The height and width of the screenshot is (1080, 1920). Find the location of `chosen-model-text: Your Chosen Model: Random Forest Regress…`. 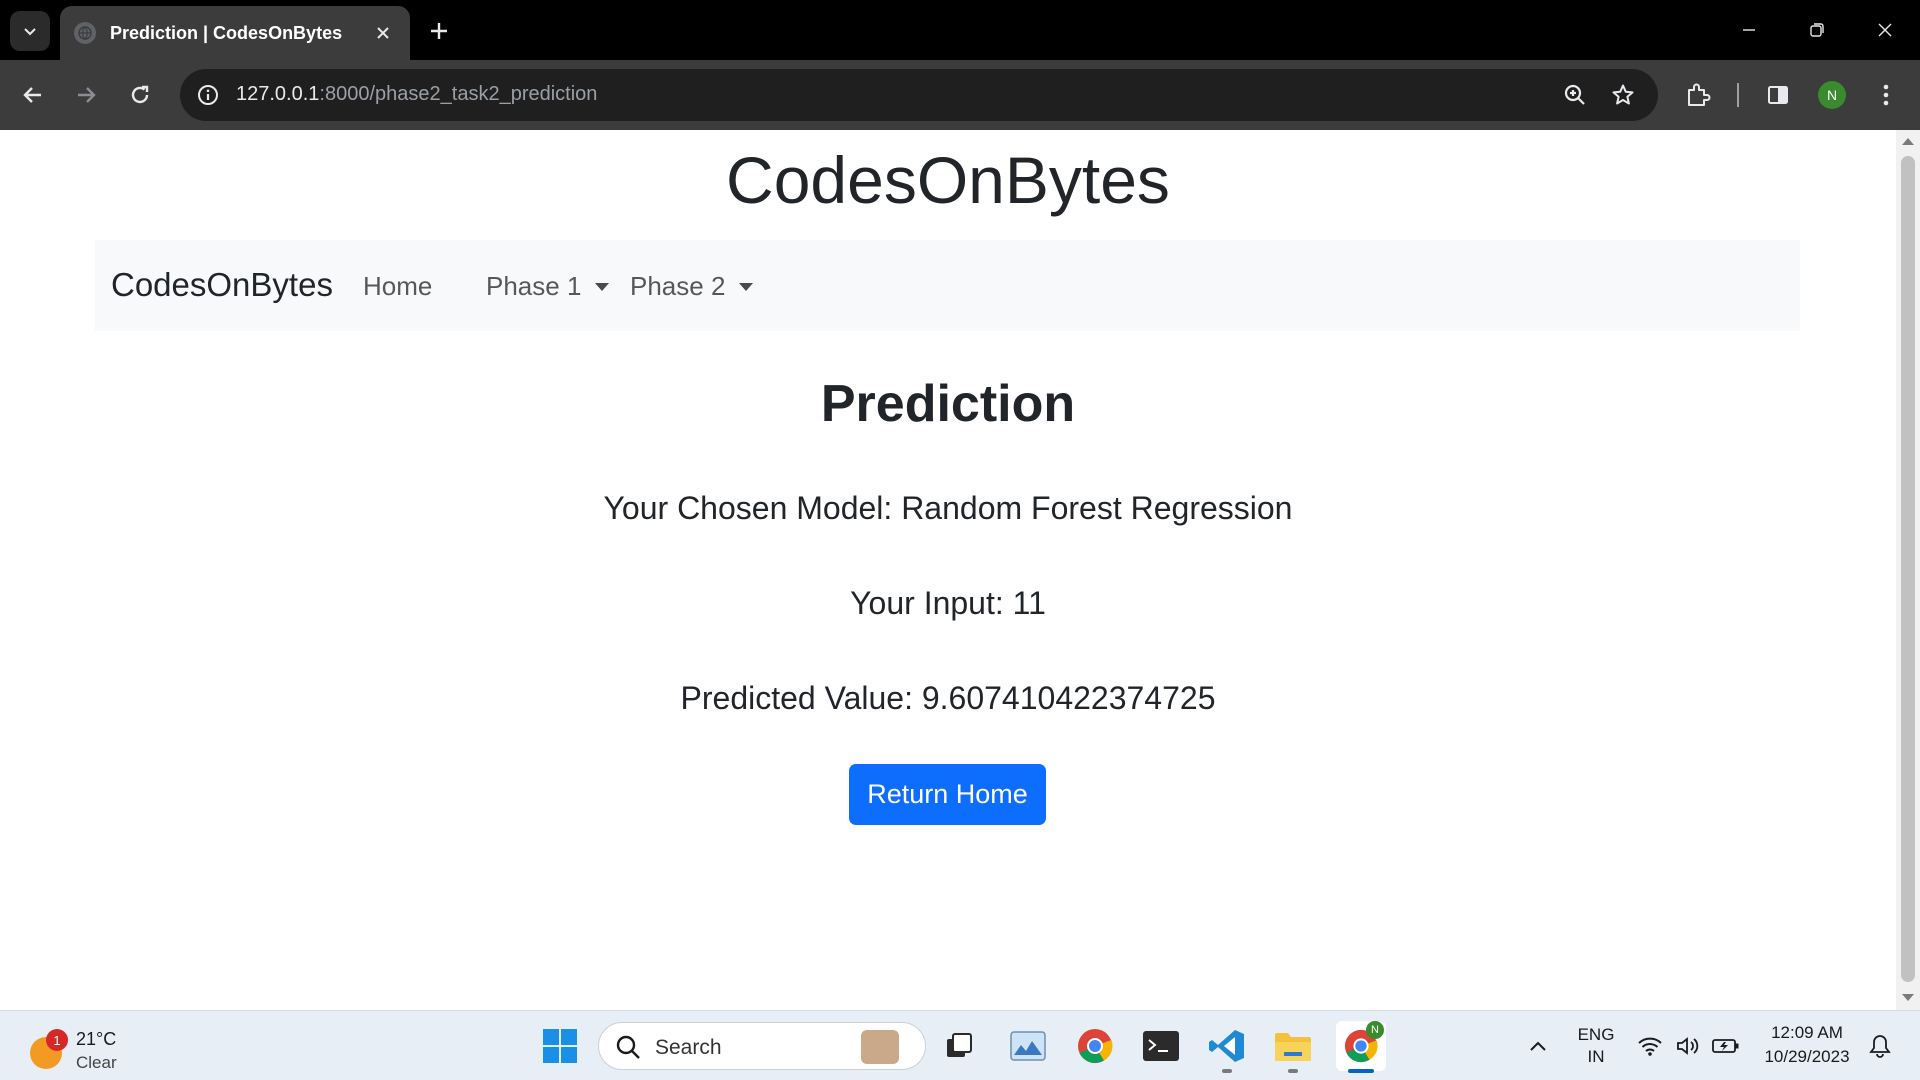

chosen-model-text: Your Chosen Model: Random Forest Regress… is located at coordinates (948, 508).